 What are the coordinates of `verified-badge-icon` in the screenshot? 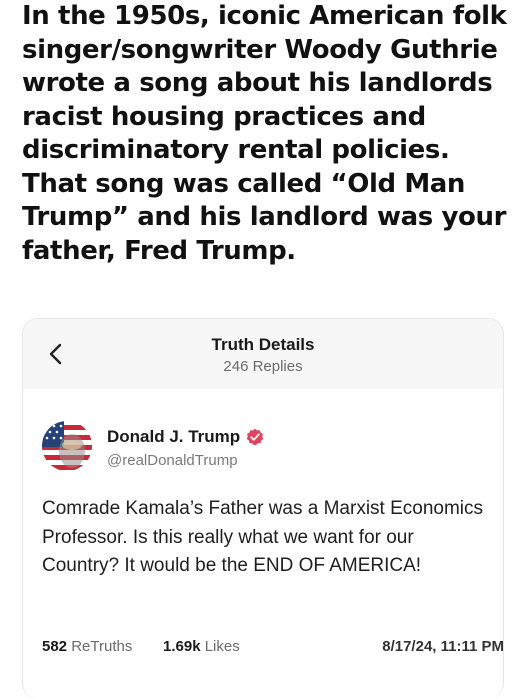 It's located at (255, 436).